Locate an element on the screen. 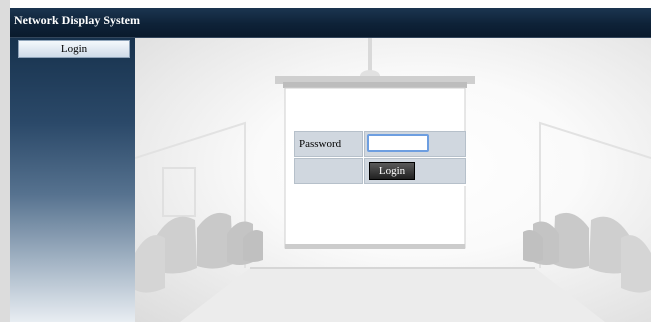 This screenshot has height=322, width=651. title-bar: Network Display System is located at coordinates (330, 23).